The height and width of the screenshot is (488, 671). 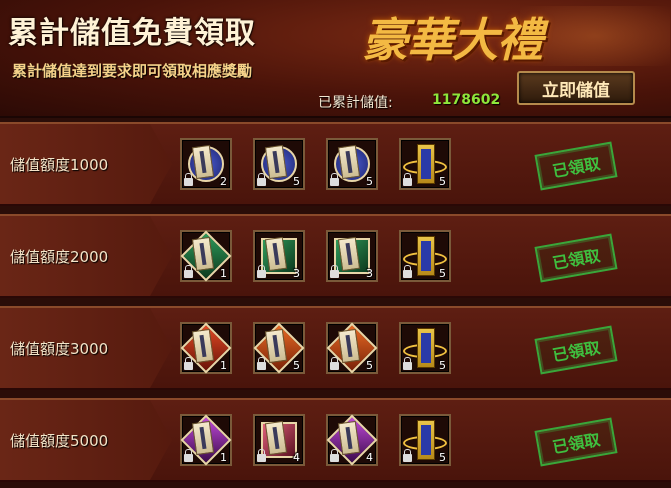 What do you see at coordinates (355, 103) in the screenshot?
I see `total-deposit-label: 已累計儲值:` at bounding box center [355, 103].